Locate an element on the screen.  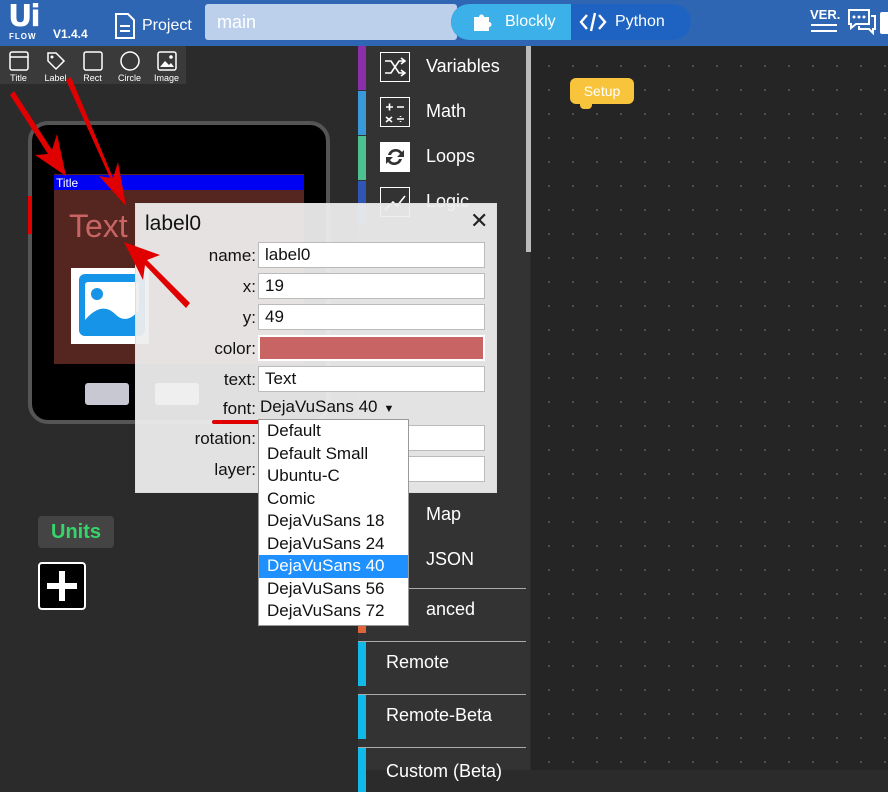
arrow-to-title is located at coordinates (38, 133).